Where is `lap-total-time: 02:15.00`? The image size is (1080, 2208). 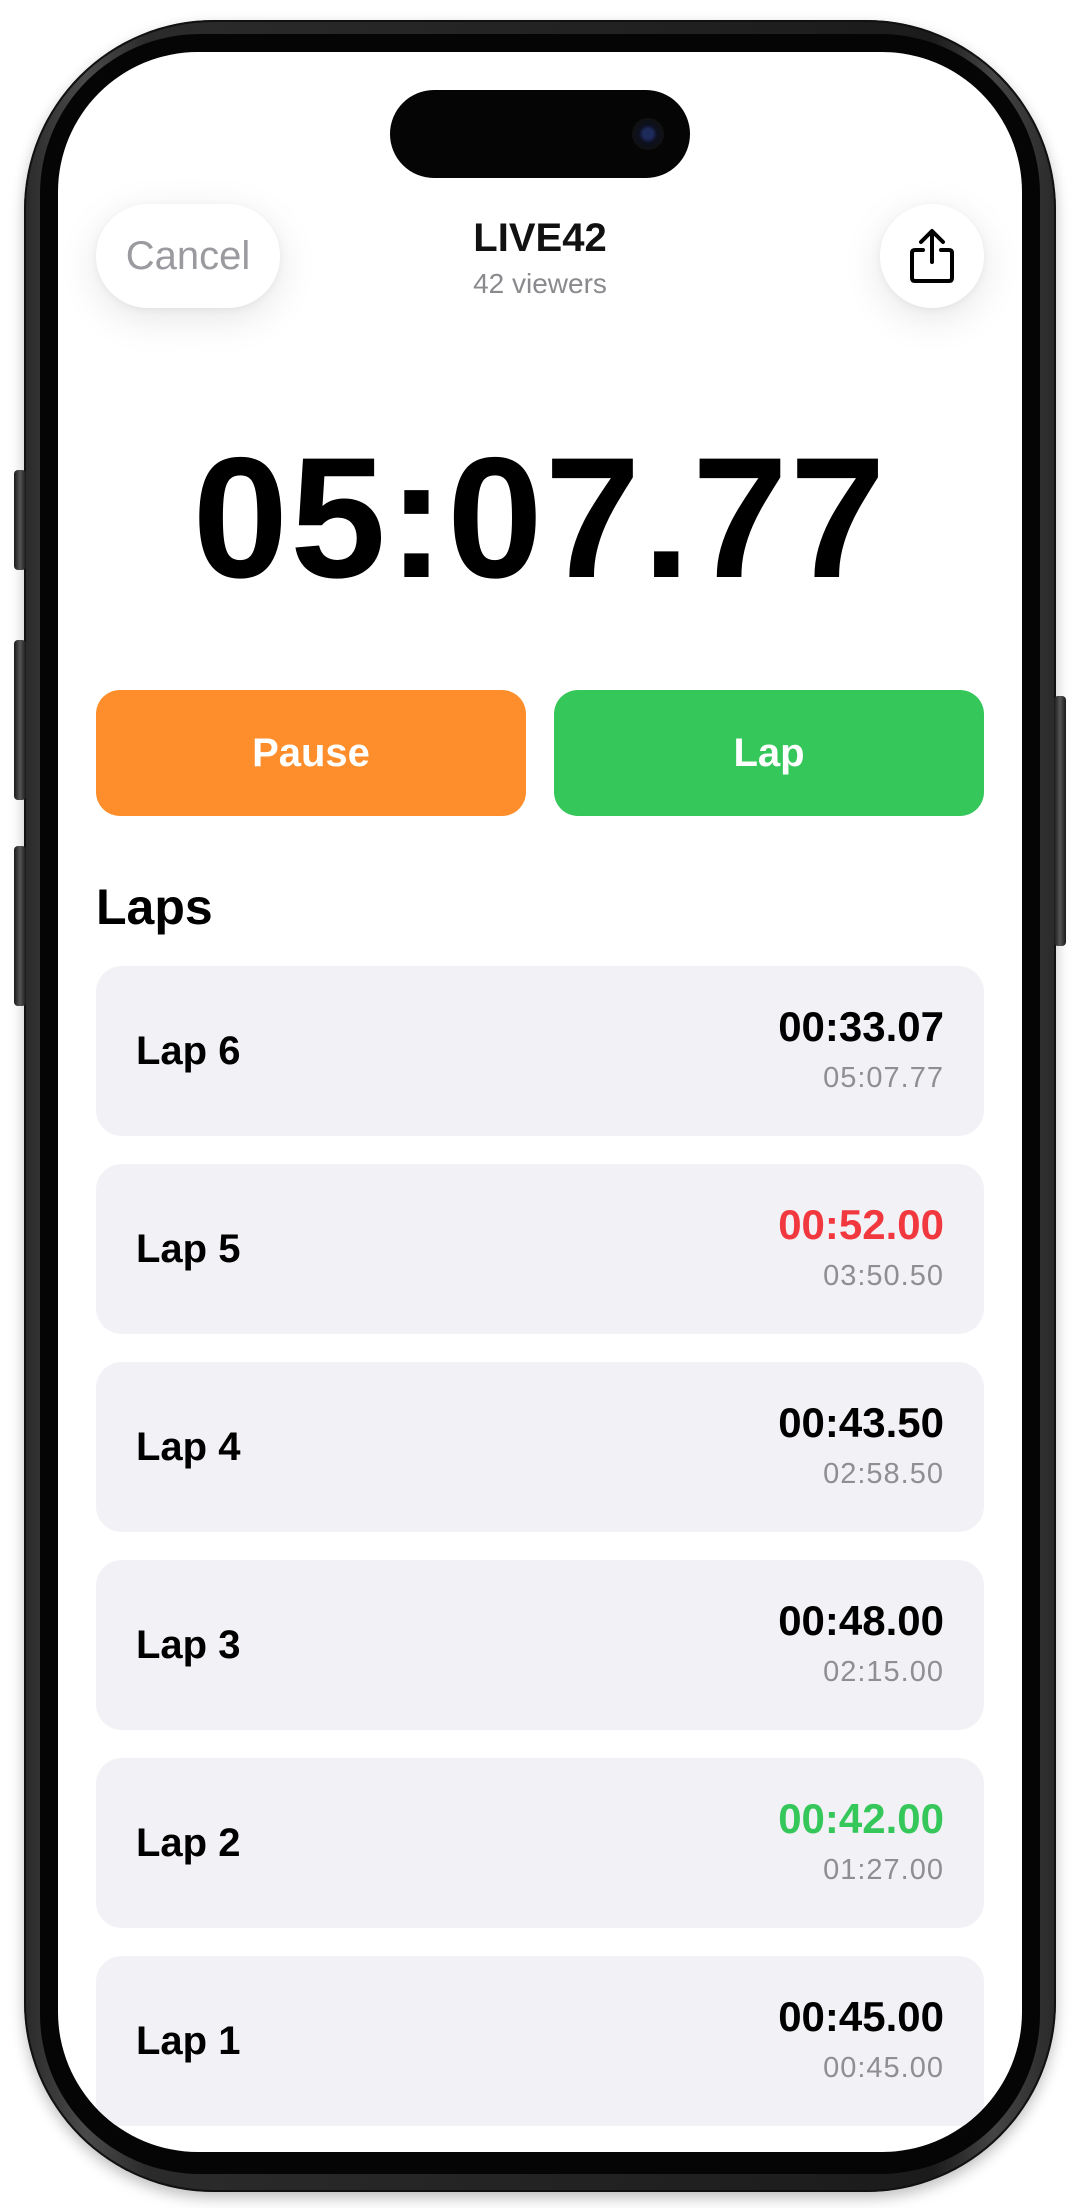 lap-total-time: 02:15.00 is located at coordinates (883, 1672).